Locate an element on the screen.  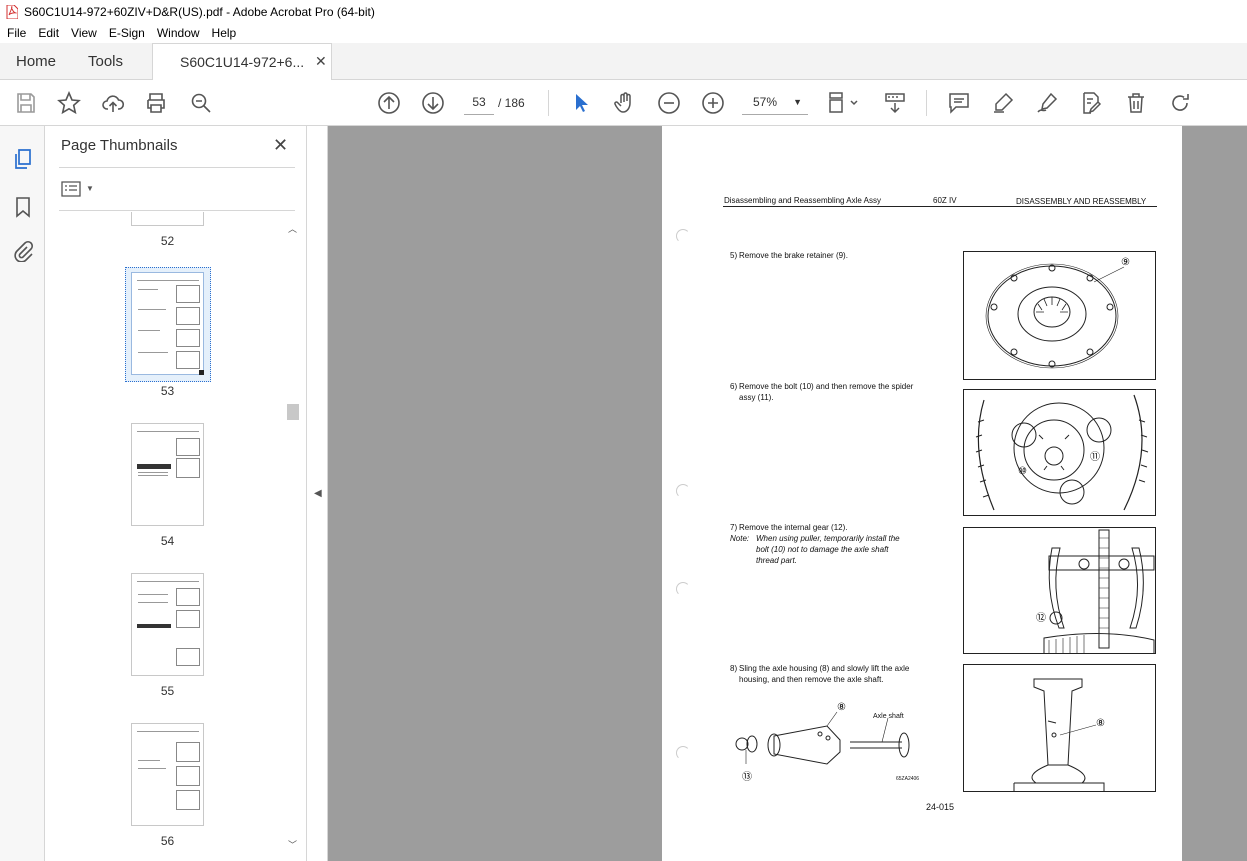
prev-page-icon is located at coordinates (389, 103).